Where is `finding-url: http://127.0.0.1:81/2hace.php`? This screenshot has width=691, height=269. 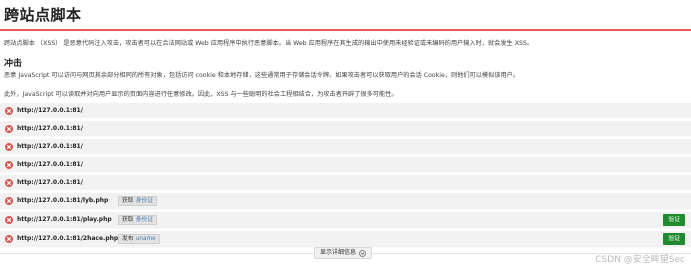
finding-url: http://127.0.0.1:81/2hace.php is located at coordinates (67, 238).